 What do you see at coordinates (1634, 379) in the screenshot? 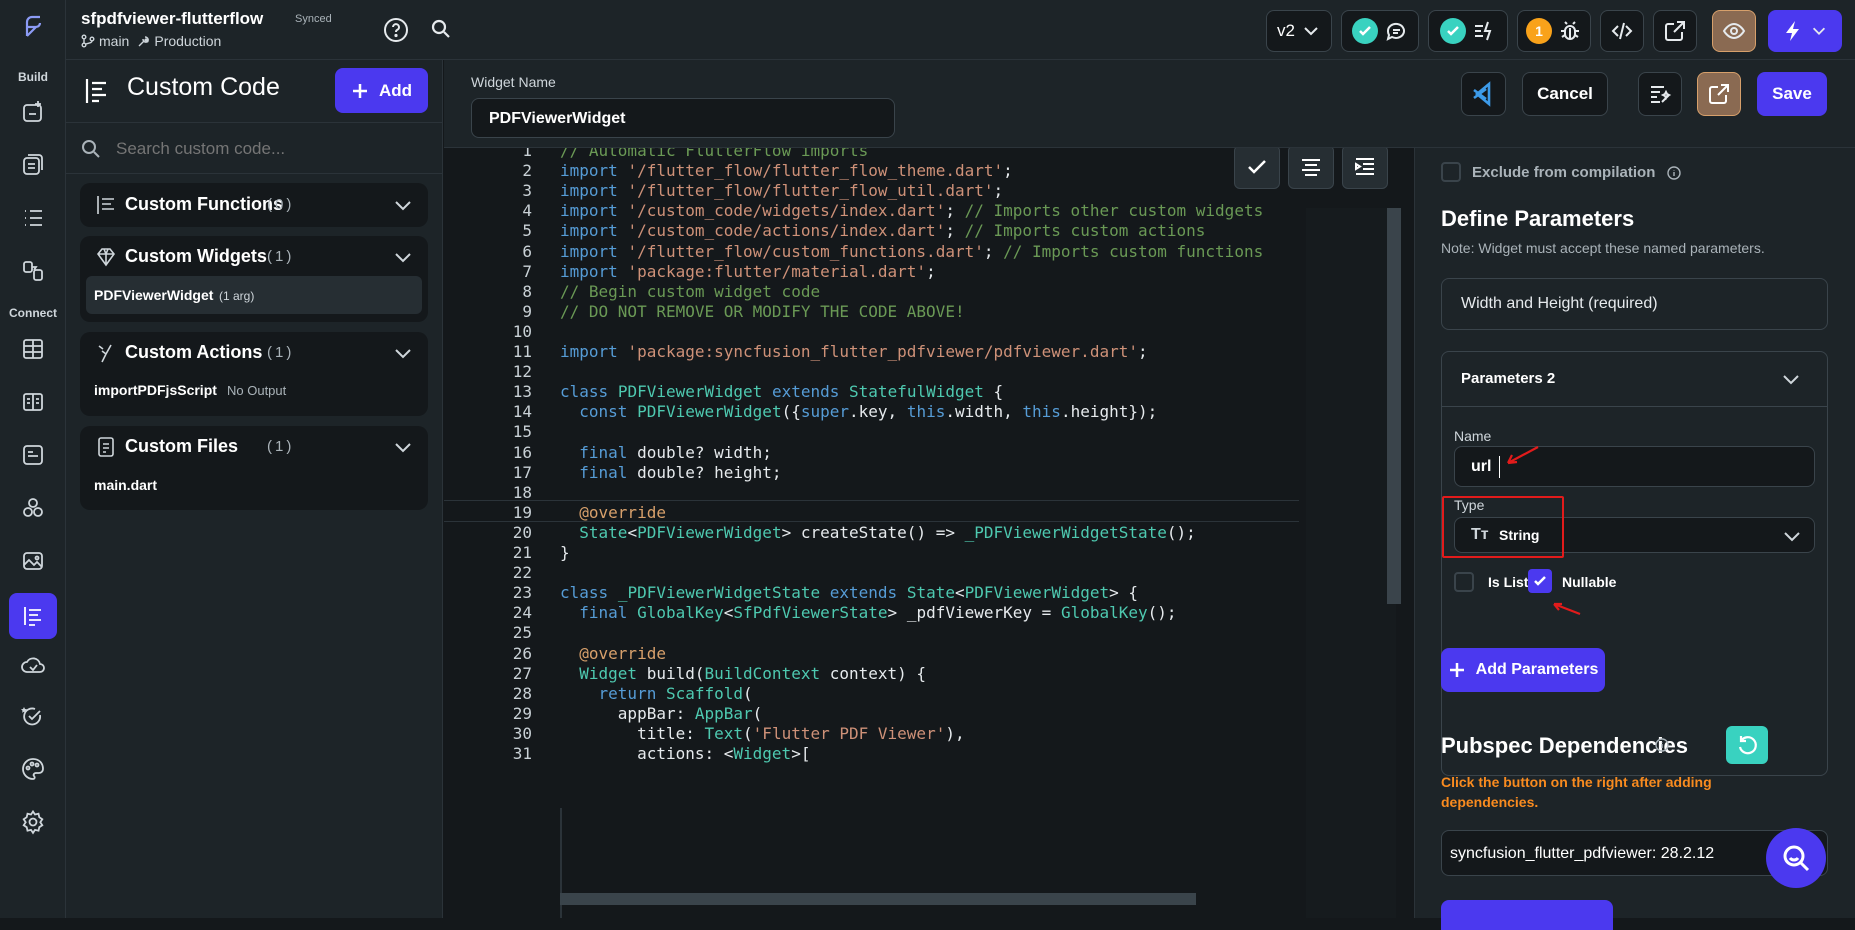
I see `parameter-card-header: Parameters 2` at bounding box center [1634, 379].